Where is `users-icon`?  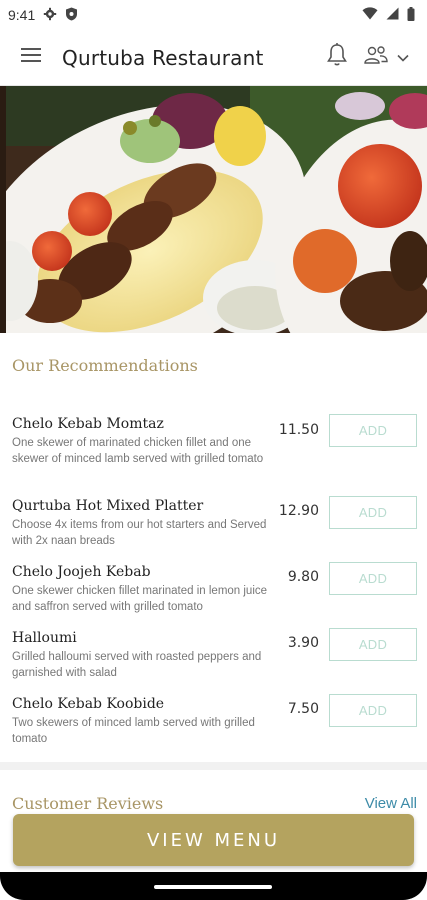 users-icon is located at coordinates (376, 57).